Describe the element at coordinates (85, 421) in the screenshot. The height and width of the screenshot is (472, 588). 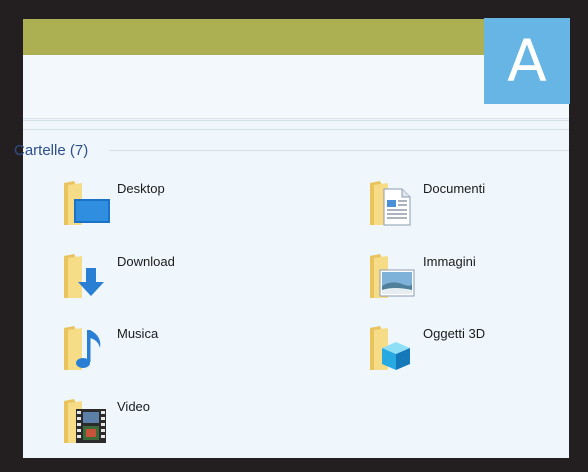
I see `video-folder-icon` at that location.